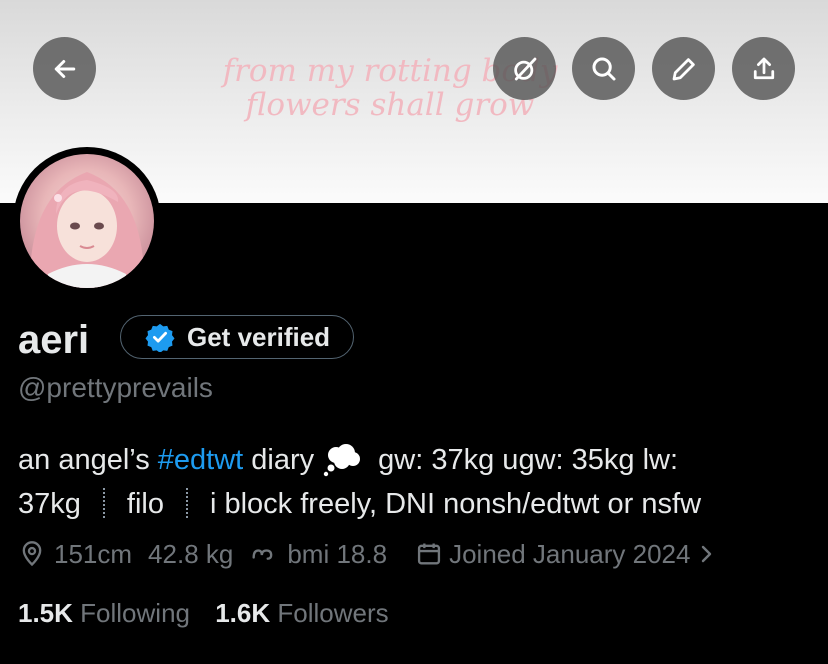 The image size is (828, 664). I want to click on back-button, so click(64, 68).